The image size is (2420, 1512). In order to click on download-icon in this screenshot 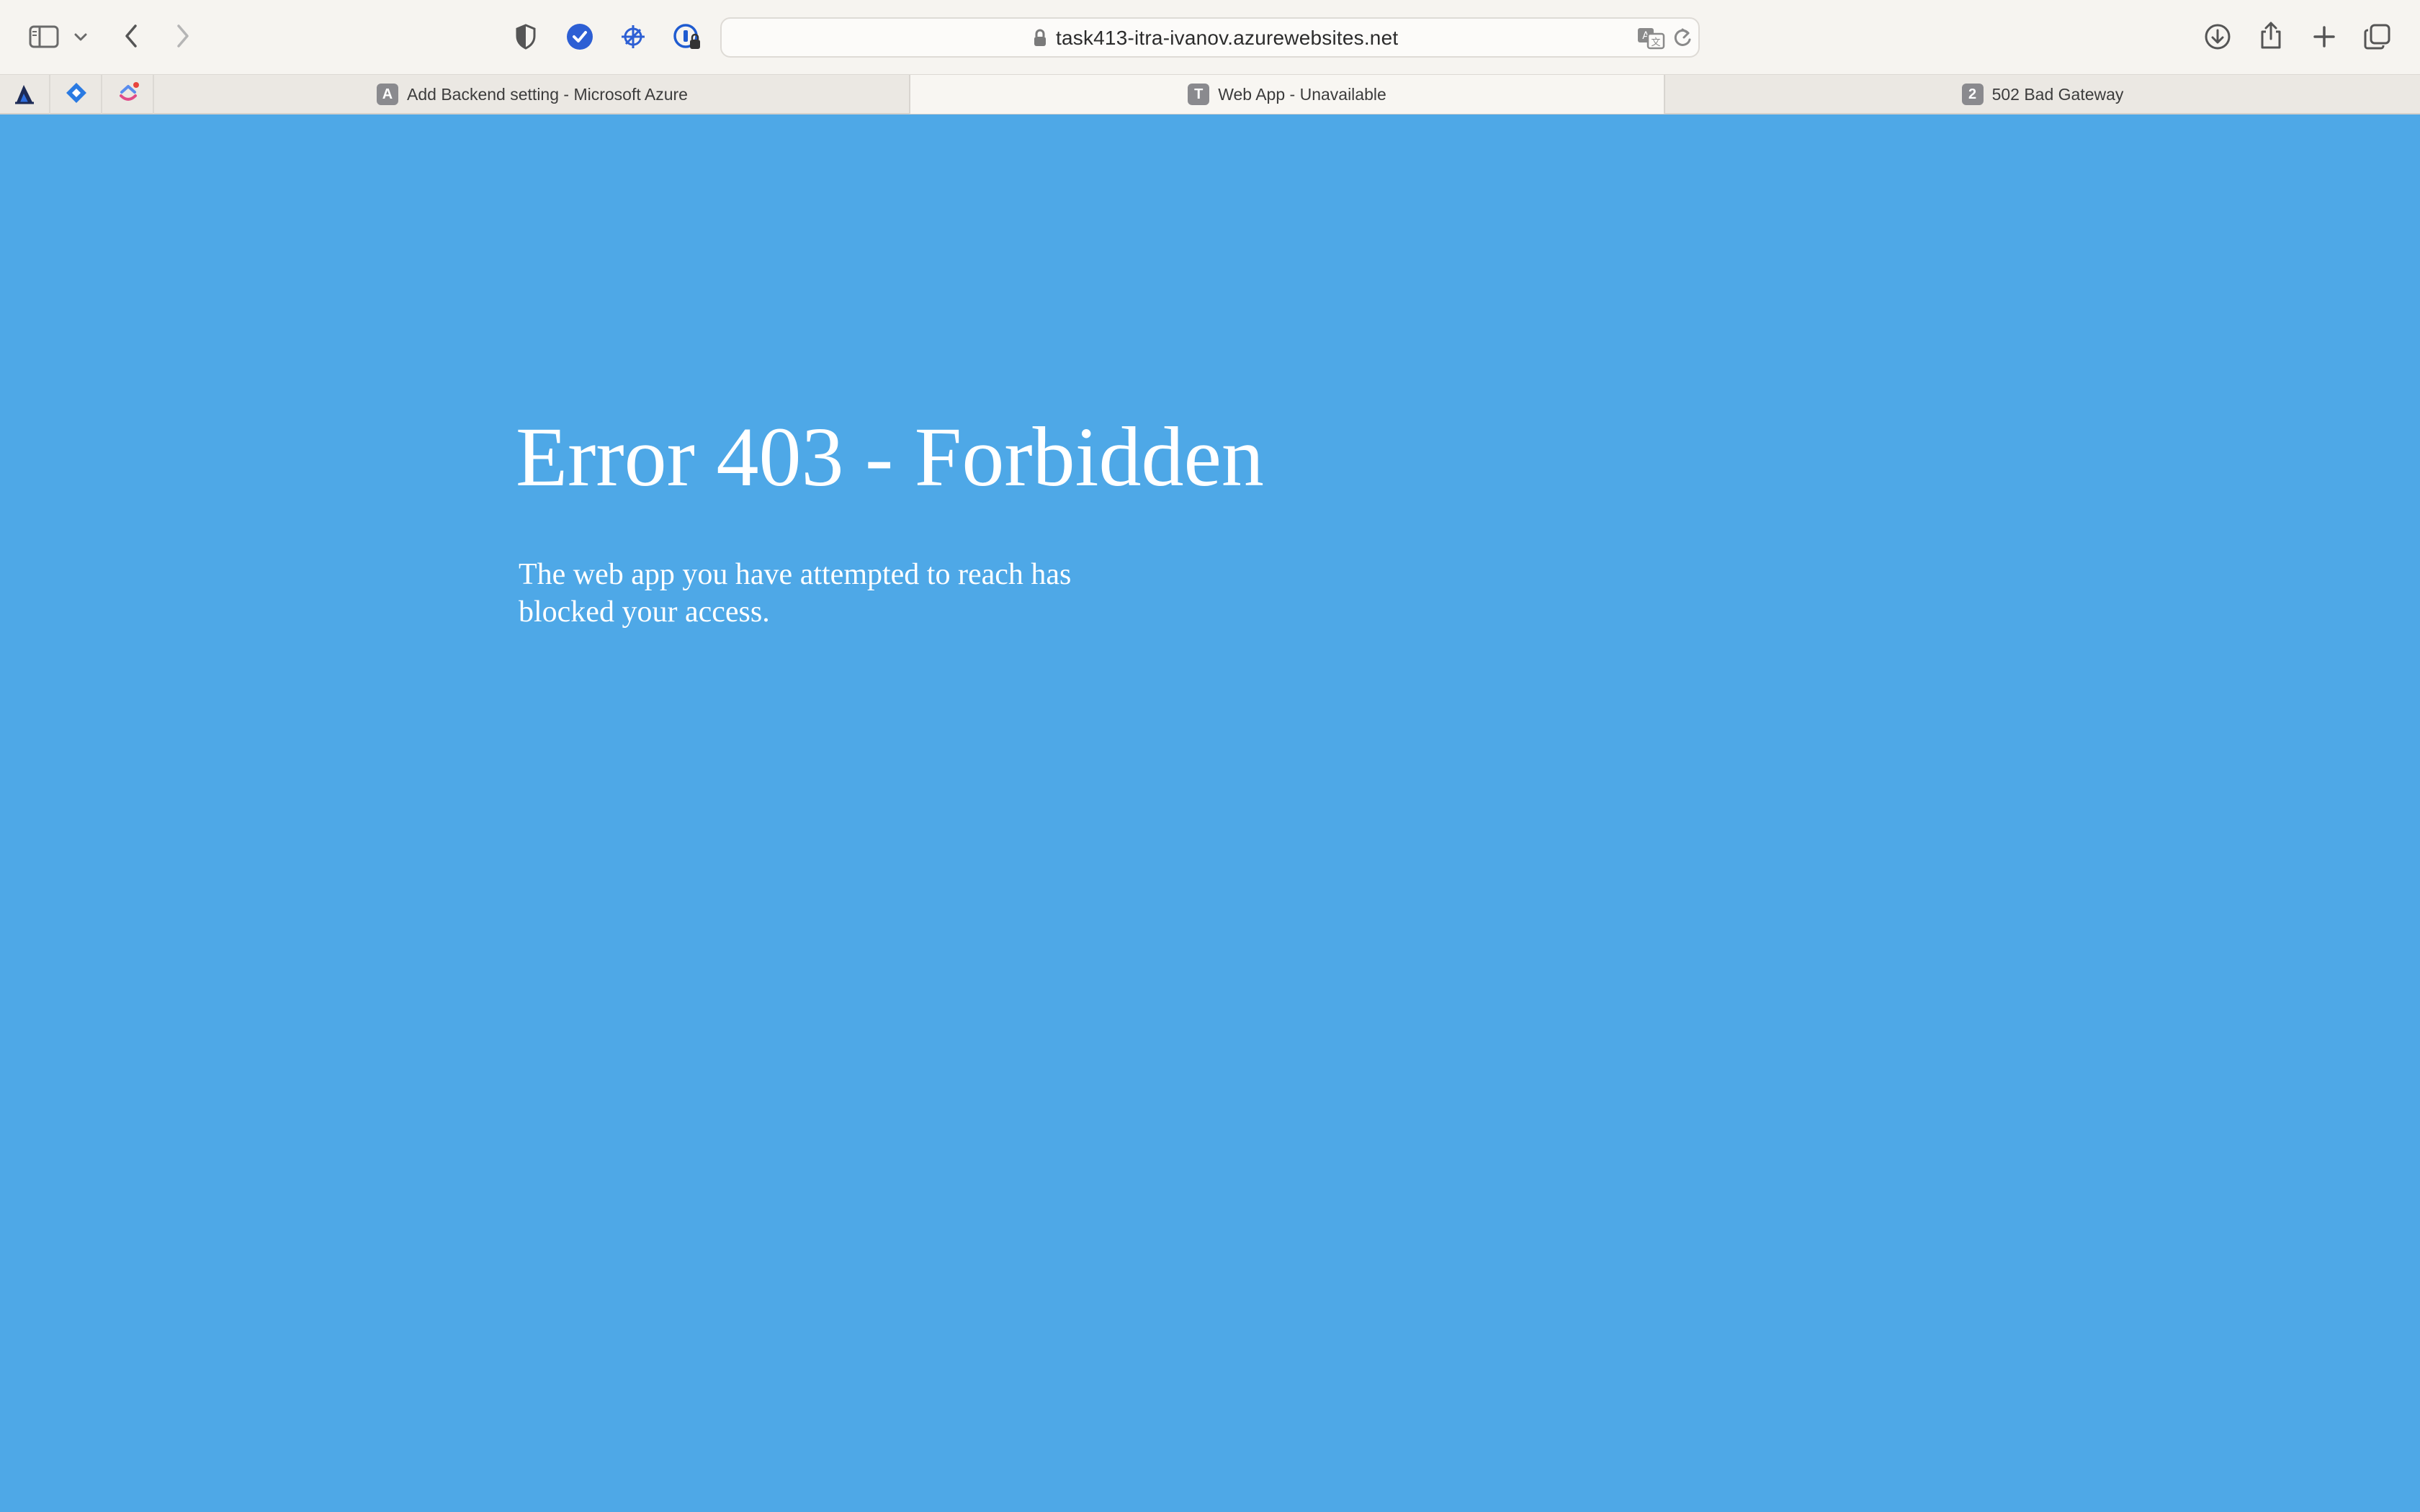, I will do `click(2217, 37)`.